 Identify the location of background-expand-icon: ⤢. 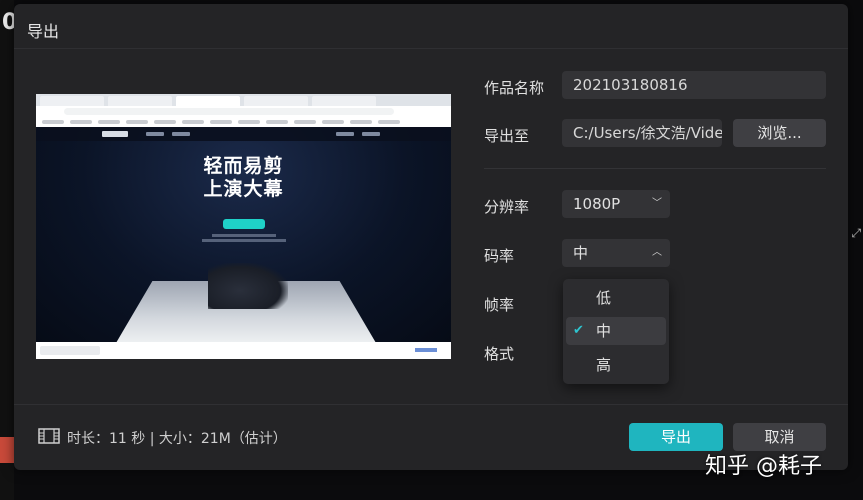
(856, 233).